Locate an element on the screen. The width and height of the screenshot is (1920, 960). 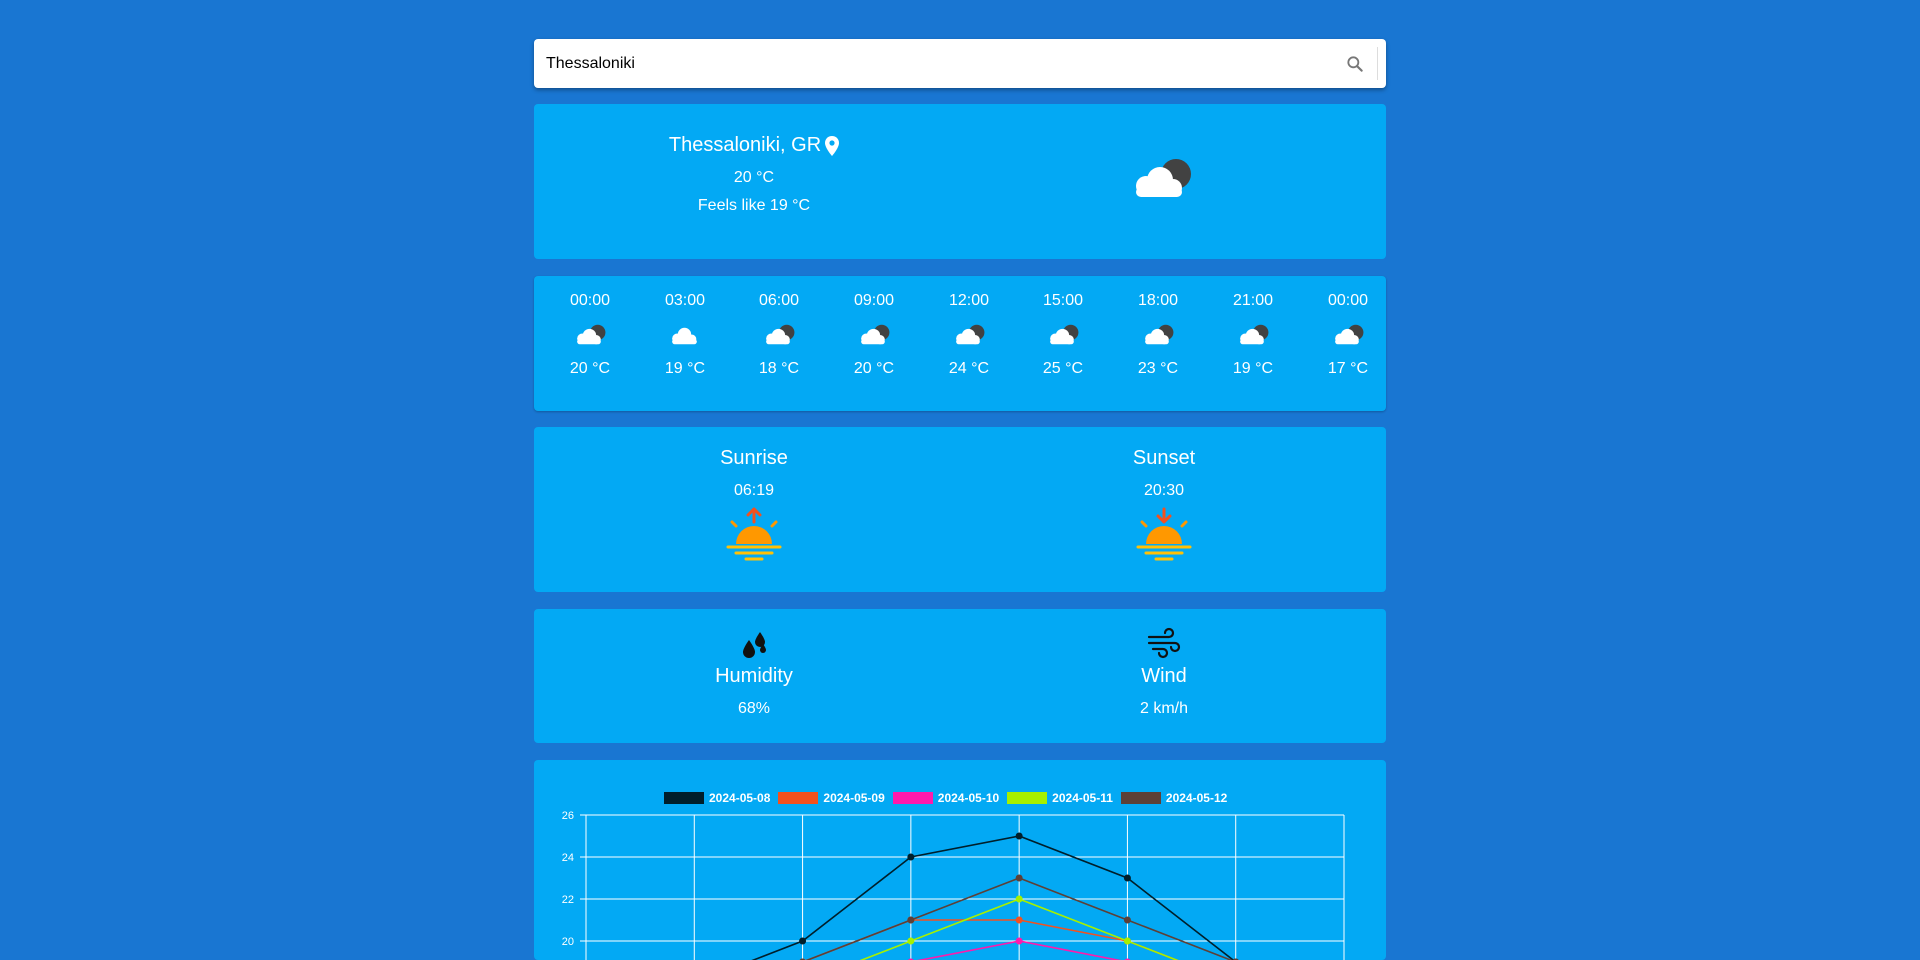
hourly-time: 06:00 is located at coordinates (779, 302).